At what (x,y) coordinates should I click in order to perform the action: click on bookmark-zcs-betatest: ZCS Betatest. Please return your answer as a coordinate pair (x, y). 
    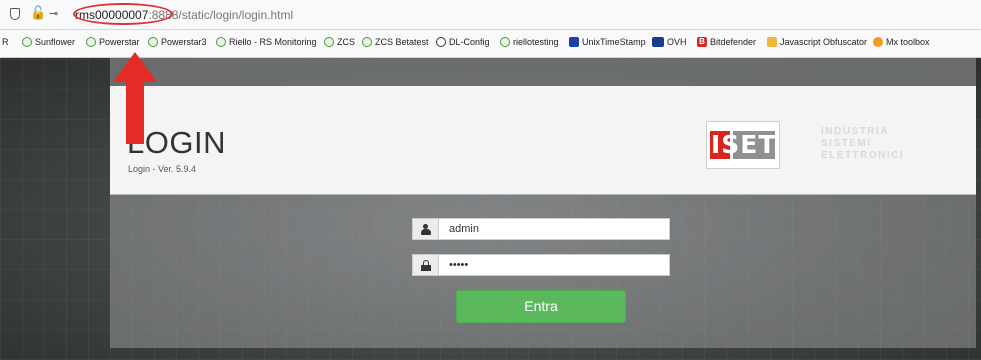
    Looking at the image, I should click on (395, 42).